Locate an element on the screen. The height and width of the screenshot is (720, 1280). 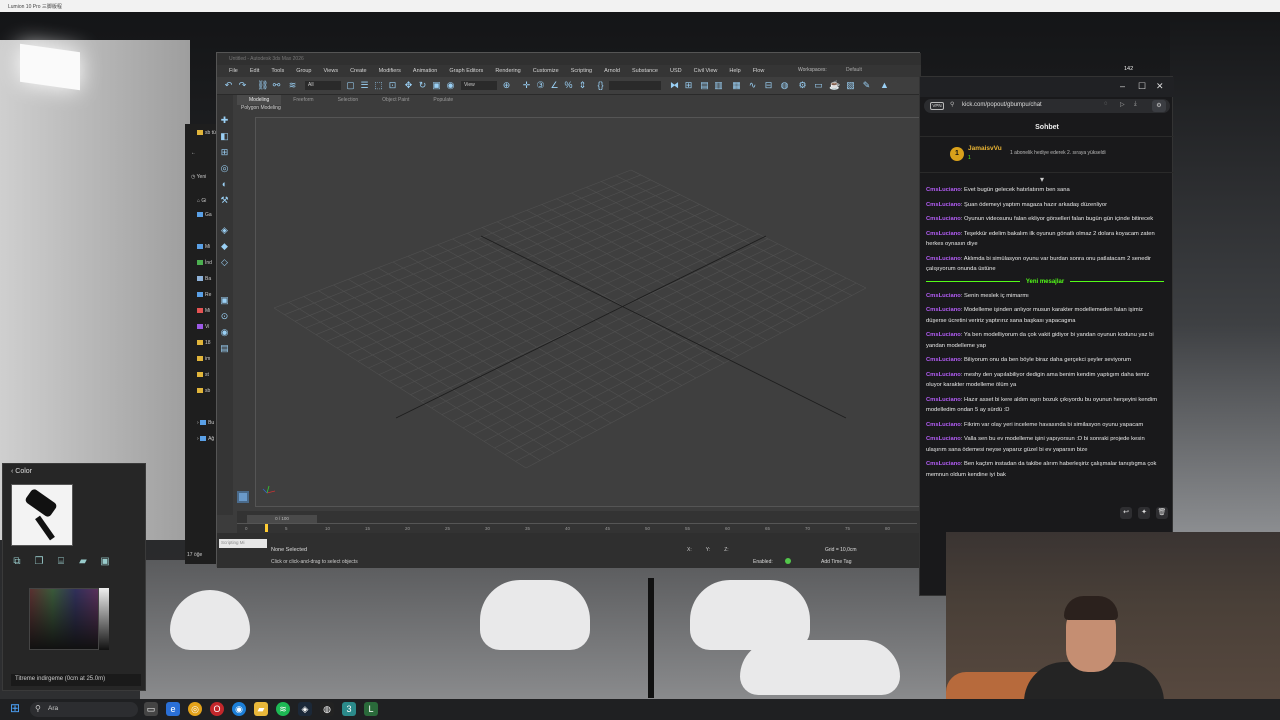
menu-flow: Flow is located at coordinates (759, 71).